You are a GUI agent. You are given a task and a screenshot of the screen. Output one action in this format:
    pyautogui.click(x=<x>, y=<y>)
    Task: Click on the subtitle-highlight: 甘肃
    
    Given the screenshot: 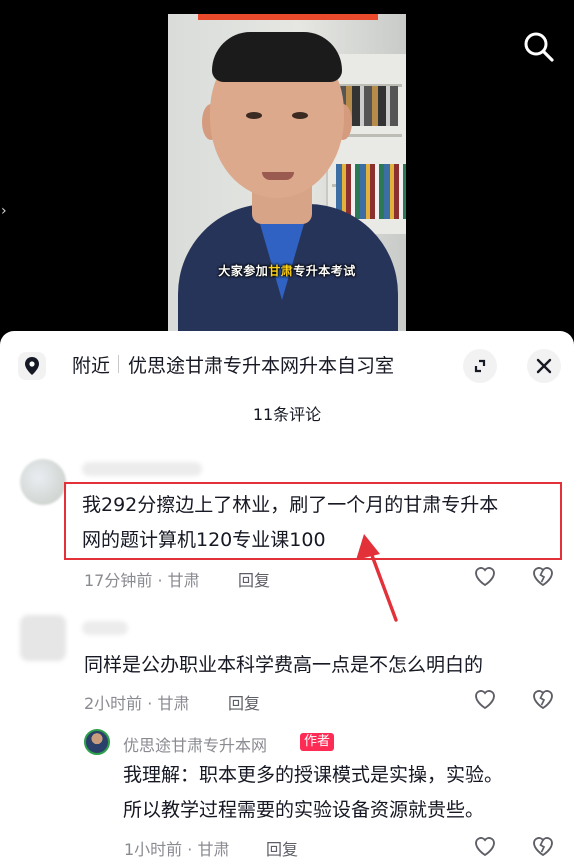 What is the action you would take?
    pyautogui.click(x=281, y=271)
    